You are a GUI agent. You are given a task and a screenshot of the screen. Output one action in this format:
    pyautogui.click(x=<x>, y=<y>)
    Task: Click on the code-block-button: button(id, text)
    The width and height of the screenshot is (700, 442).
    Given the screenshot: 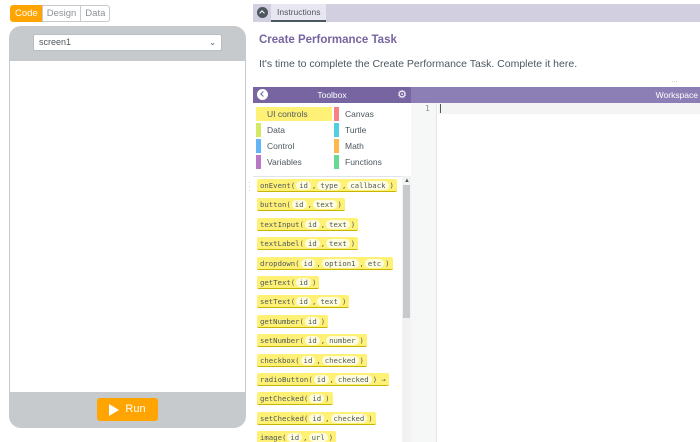 What is the action you would take?
    pyautogui.click(x=301, y=205)
    